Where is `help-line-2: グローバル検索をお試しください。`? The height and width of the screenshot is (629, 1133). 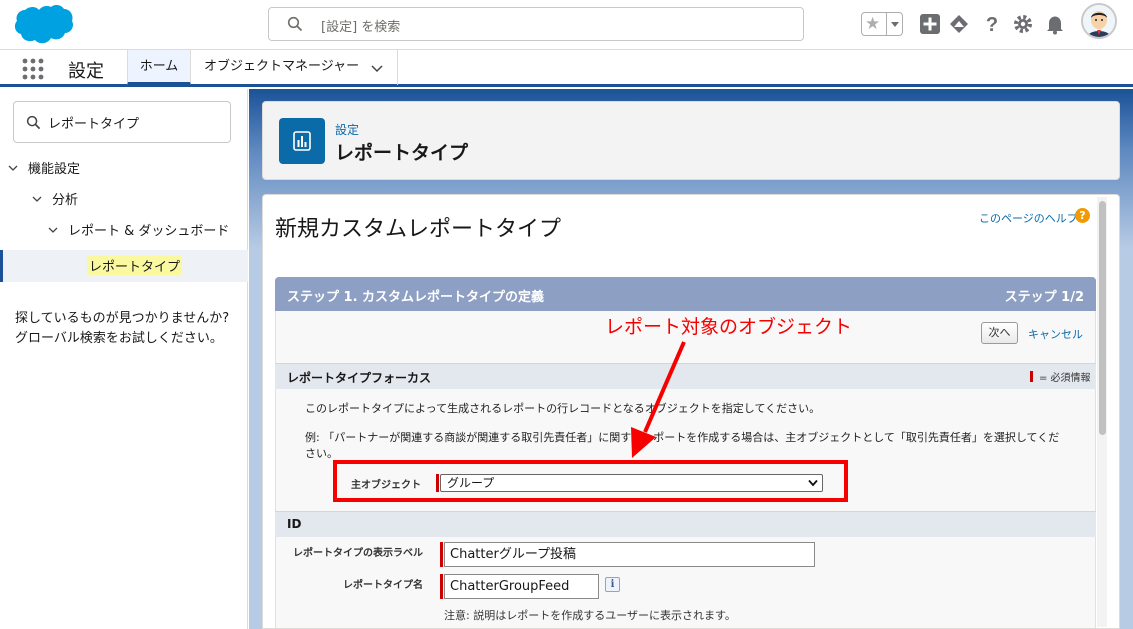
help-line-2: グローバル検索をお試しください。 is located at coordinates (119, 338).